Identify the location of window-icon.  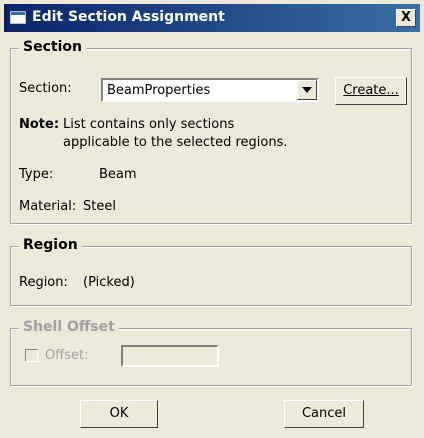
(18, 17).